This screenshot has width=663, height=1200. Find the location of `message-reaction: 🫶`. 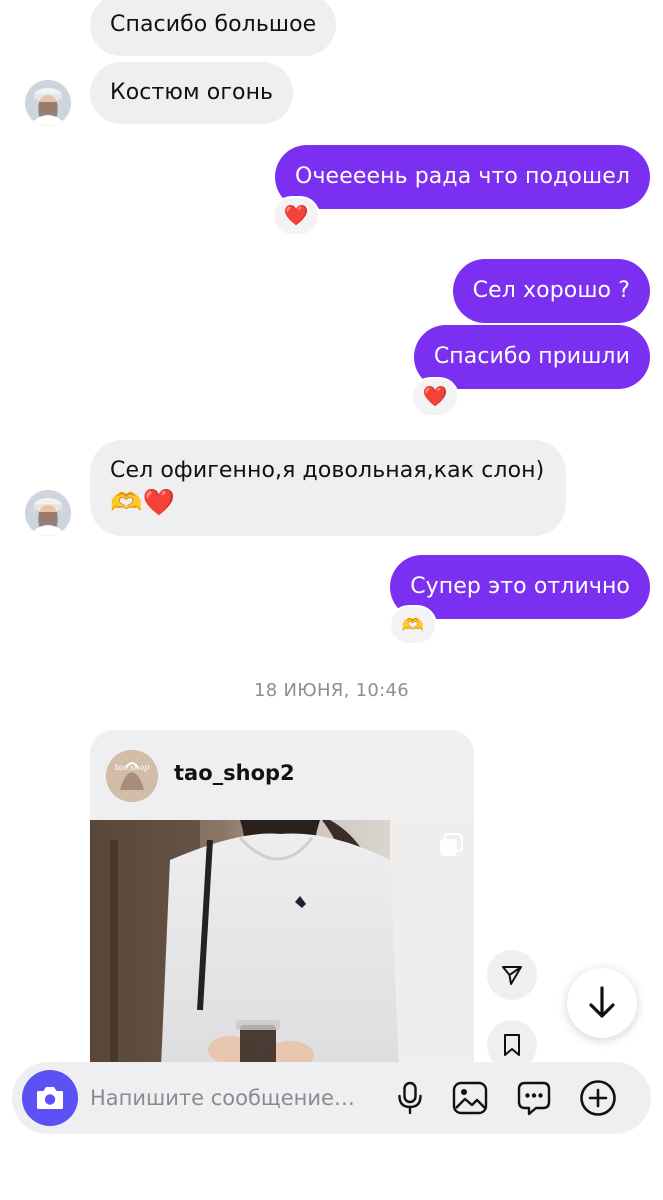

message-reaction: 🫶 is located at coordinates (413, 625).